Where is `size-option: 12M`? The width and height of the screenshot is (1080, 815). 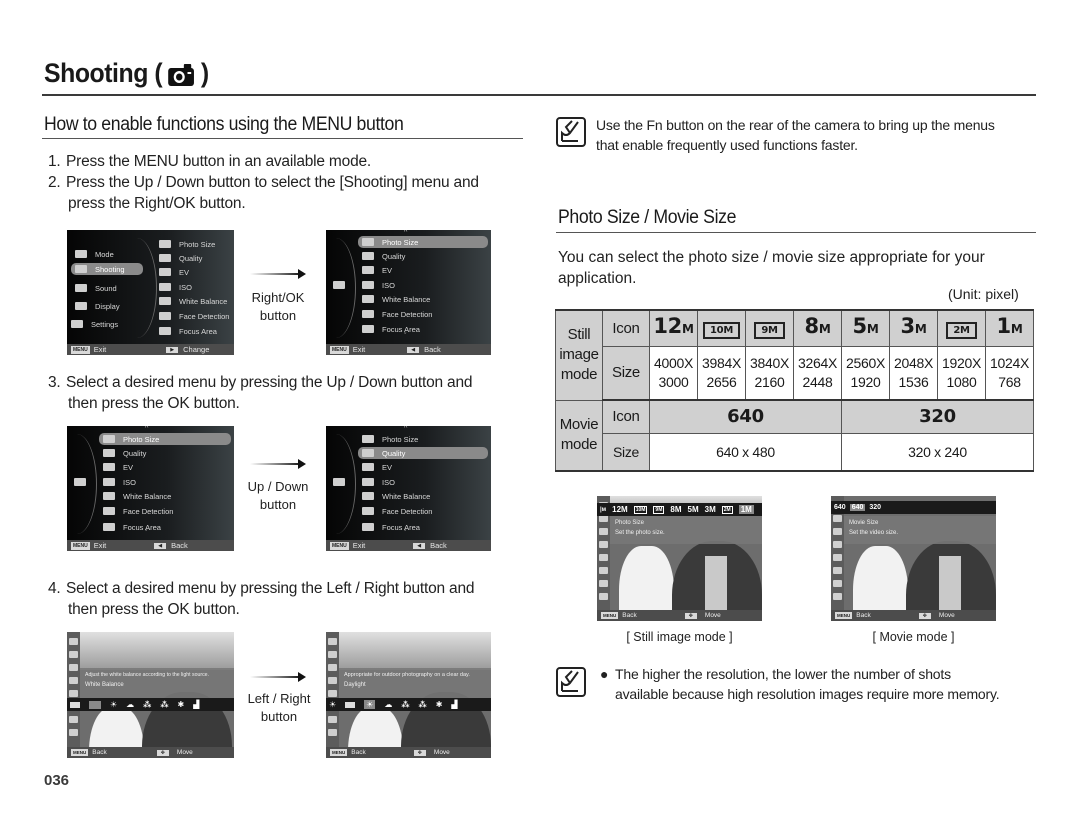 size-option: 12M is located at coordinates (620, 509).